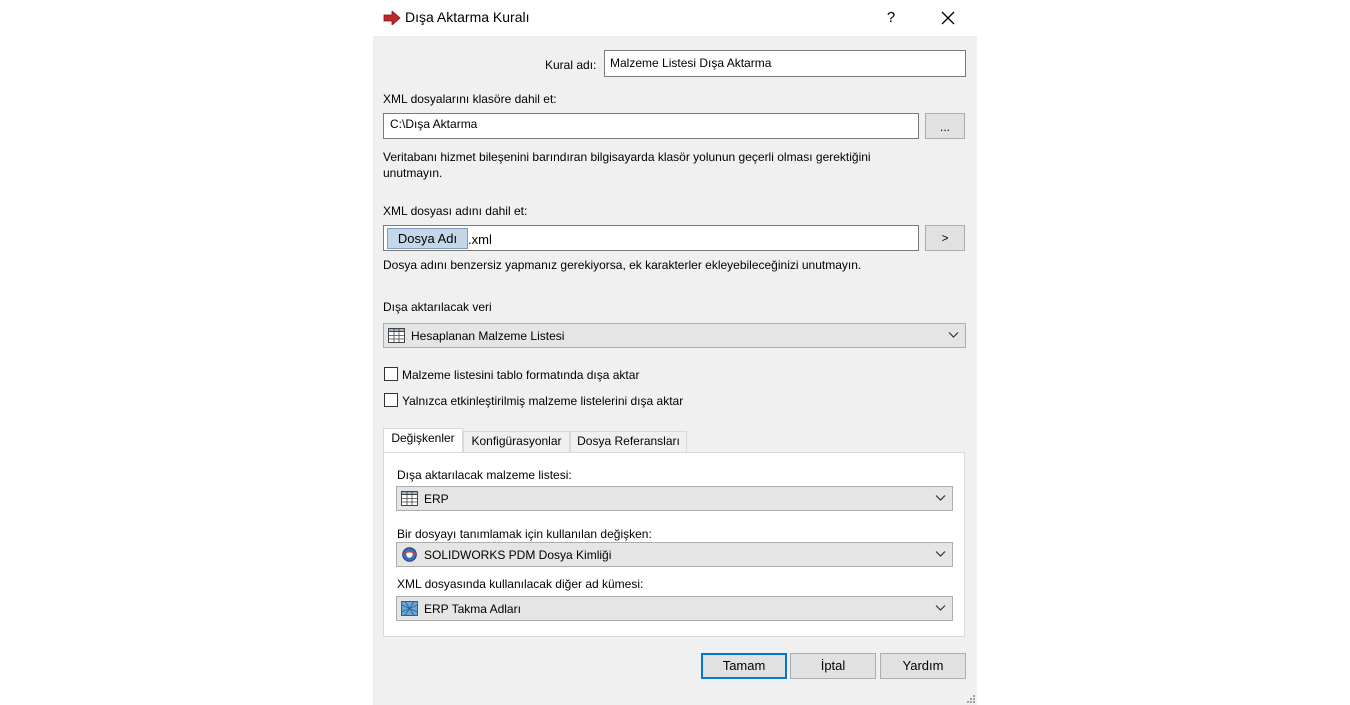 This screenshot has width=1350, height=705. What do you see at coordinates (472, 609) in the screenshot?
I see `alias-set-selected: ERP Takma Adları` at bounding box center [472, 609].